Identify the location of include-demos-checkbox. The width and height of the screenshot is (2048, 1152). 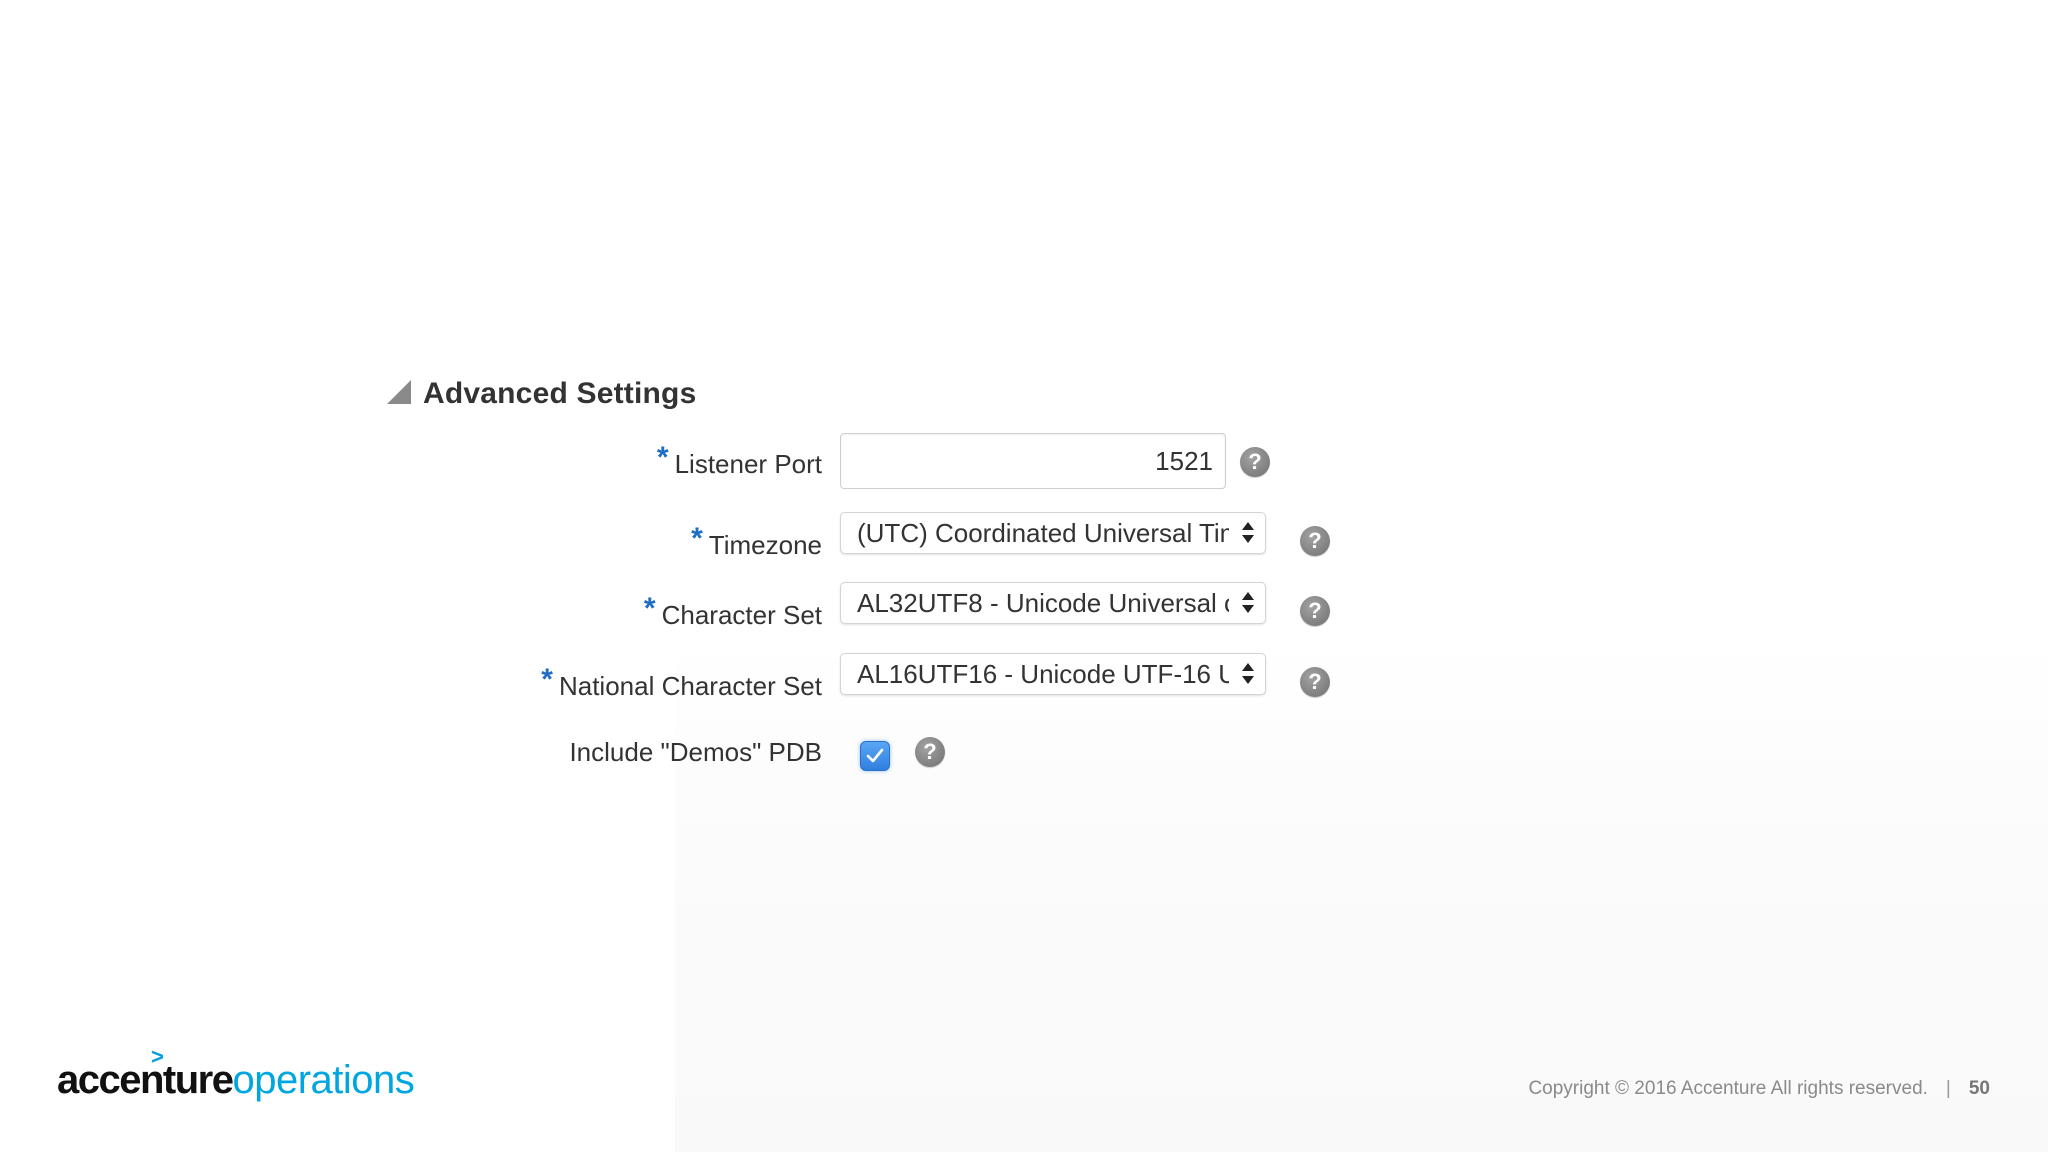
(875, 756).